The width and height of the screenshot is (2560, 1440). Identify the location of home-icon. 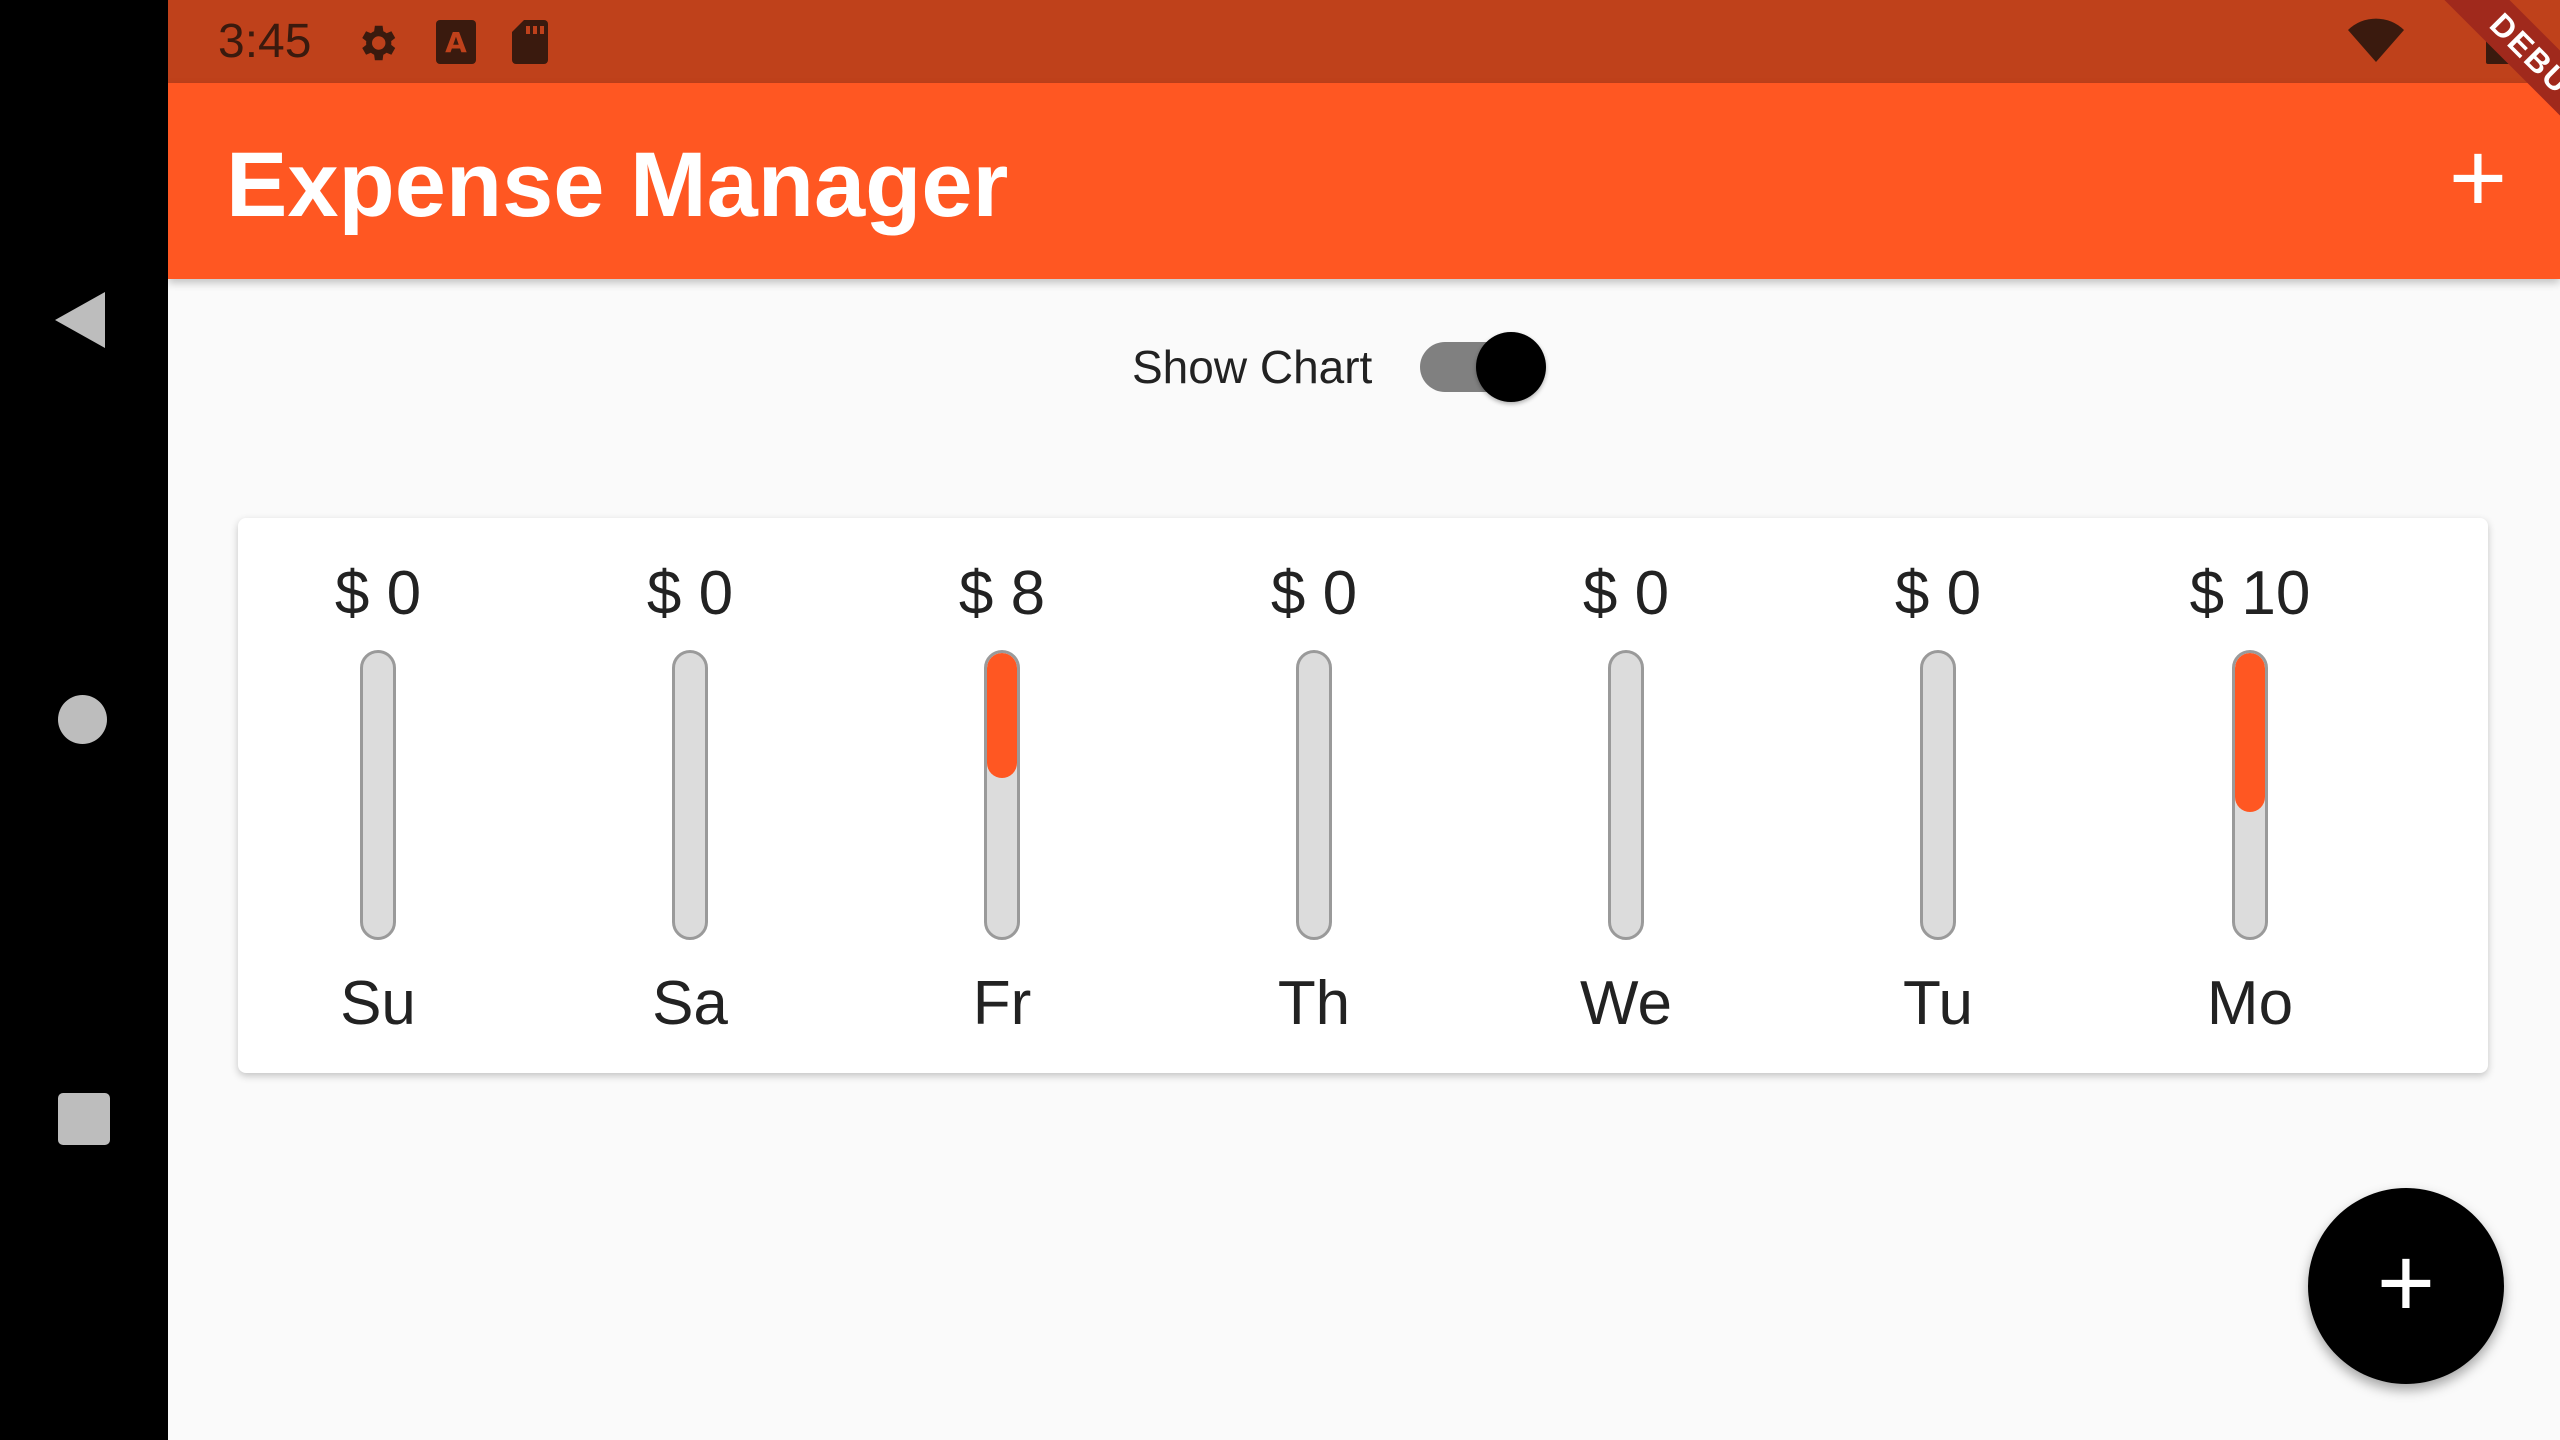
(82, 719).